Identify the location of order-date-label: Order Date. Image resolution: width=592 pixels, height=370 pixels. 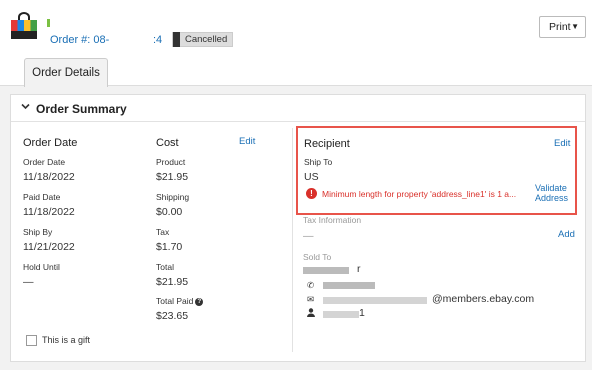
(44, 162).